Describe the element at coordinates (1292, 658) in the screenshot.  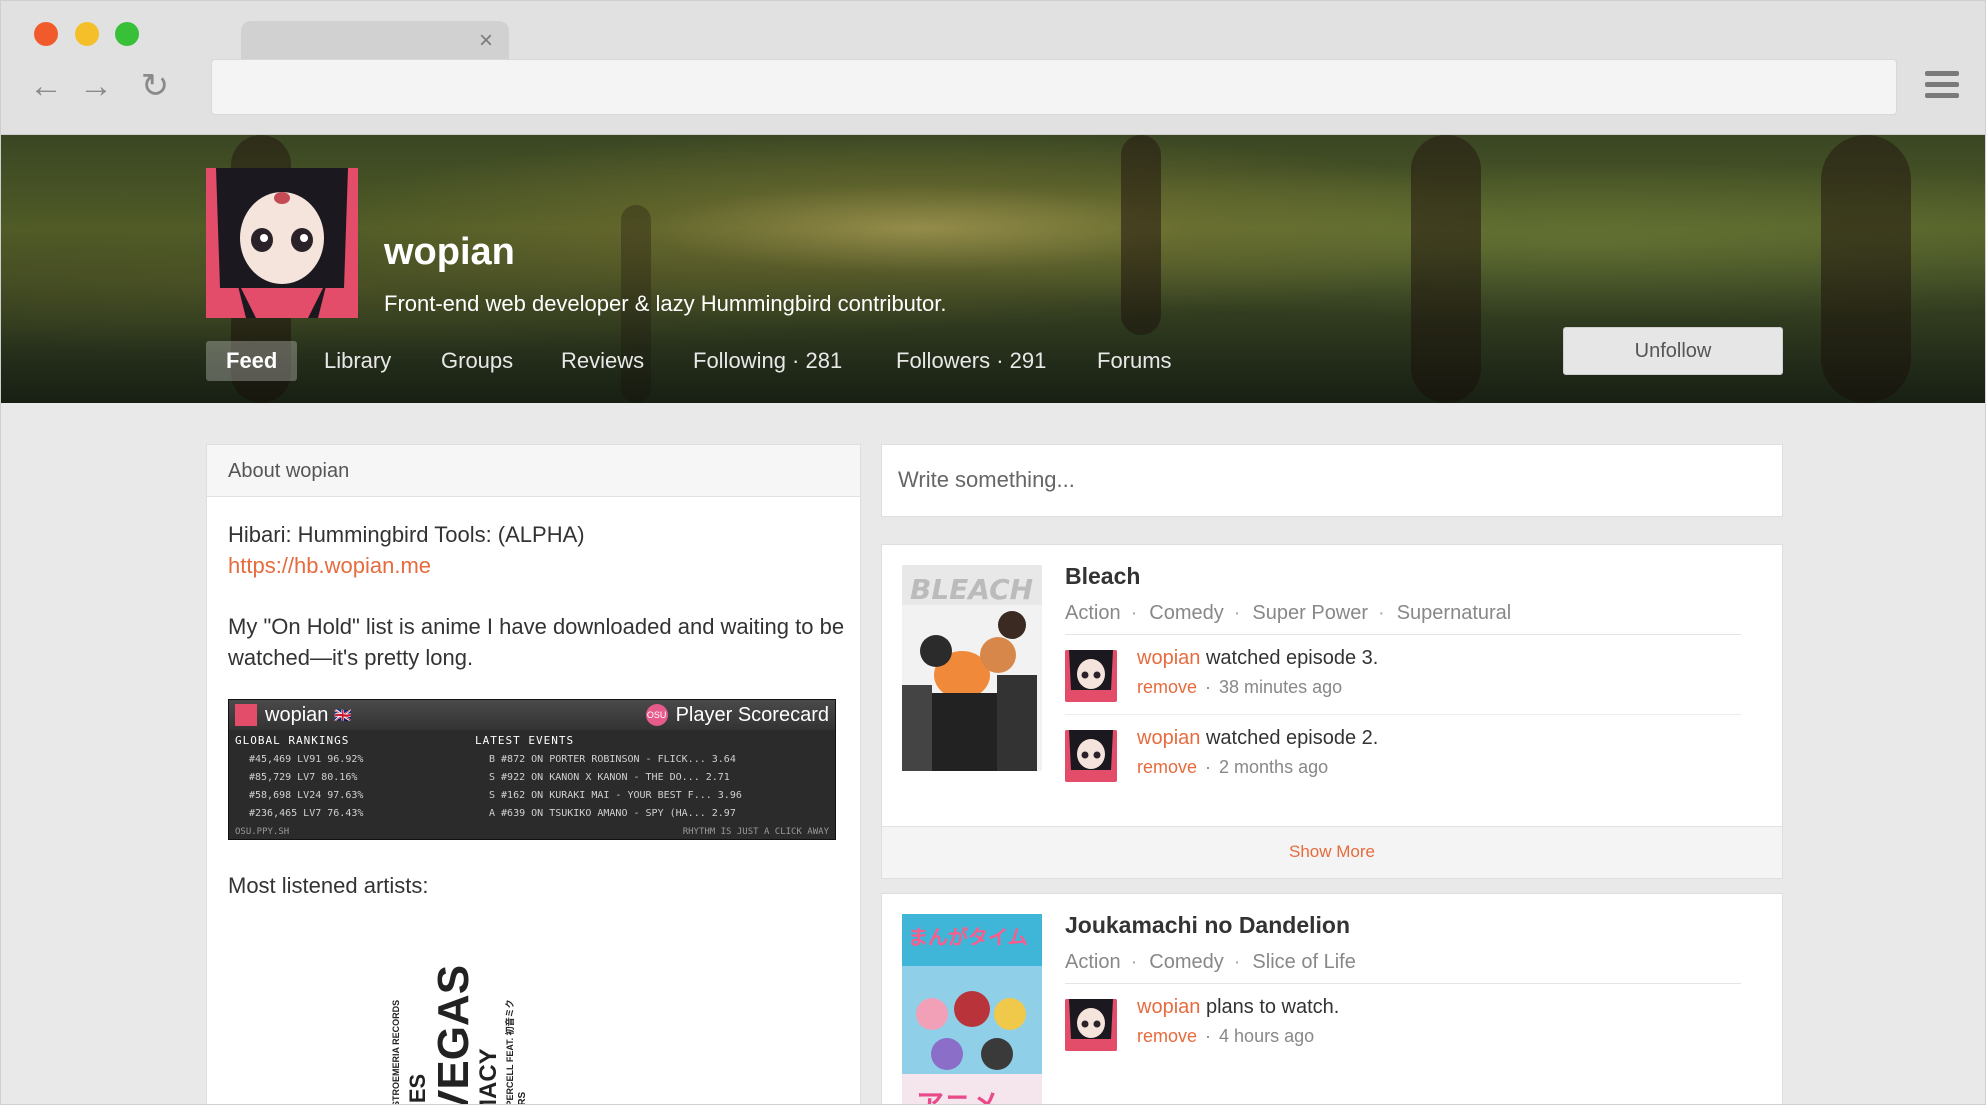
I see `activity-action: watched episode 3.` at that location.